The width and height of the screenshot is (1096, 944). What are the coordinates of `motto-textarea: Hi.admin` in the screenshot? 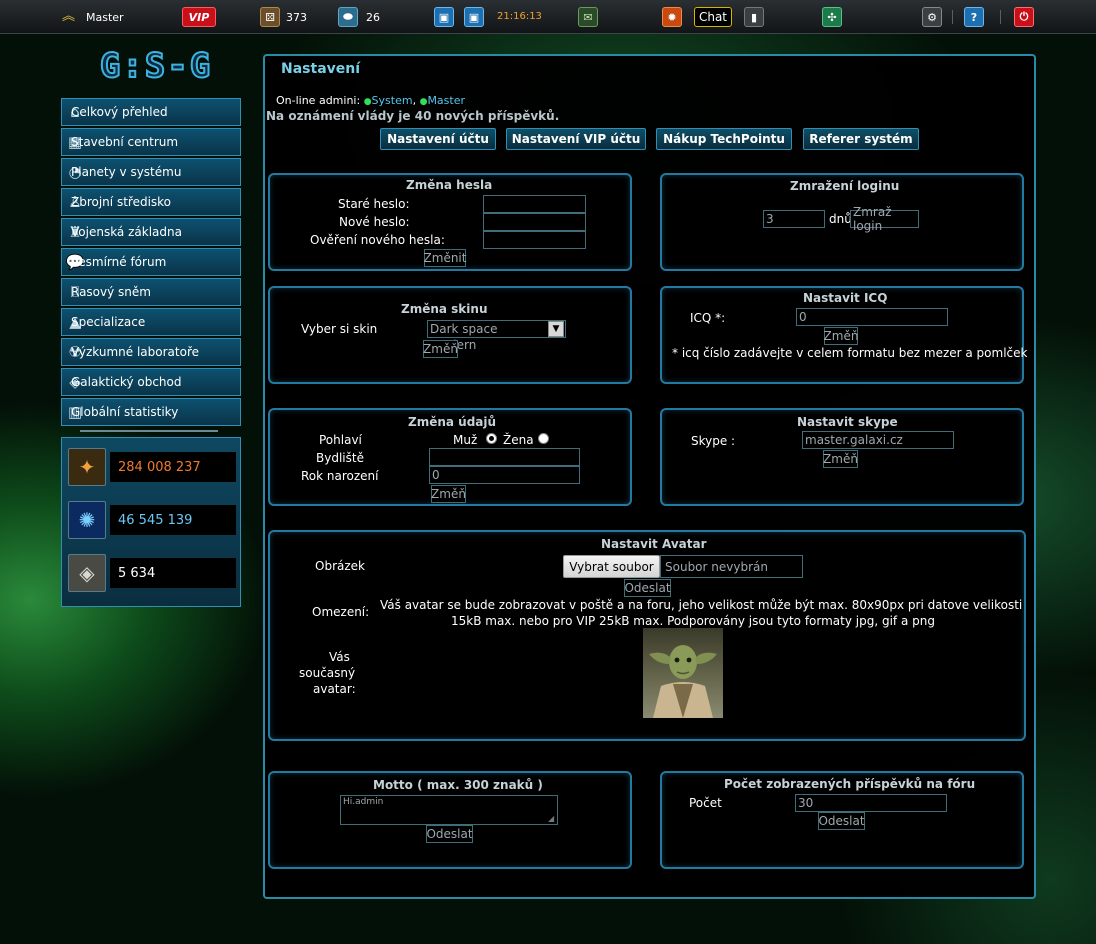 It's located at (449, 810).